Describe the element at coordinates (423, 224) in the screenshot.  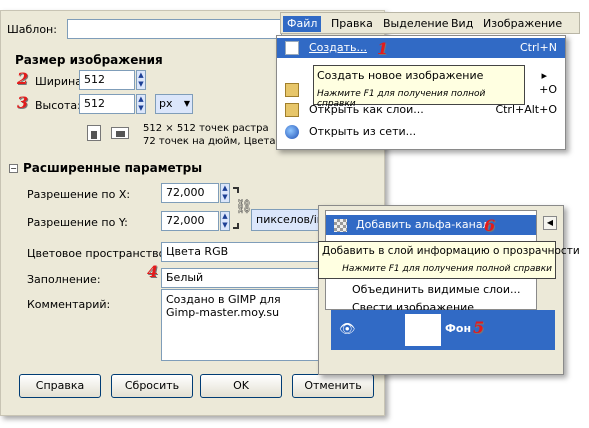
I see `add-alpha-label: Добавить альфа-канал` at that location.